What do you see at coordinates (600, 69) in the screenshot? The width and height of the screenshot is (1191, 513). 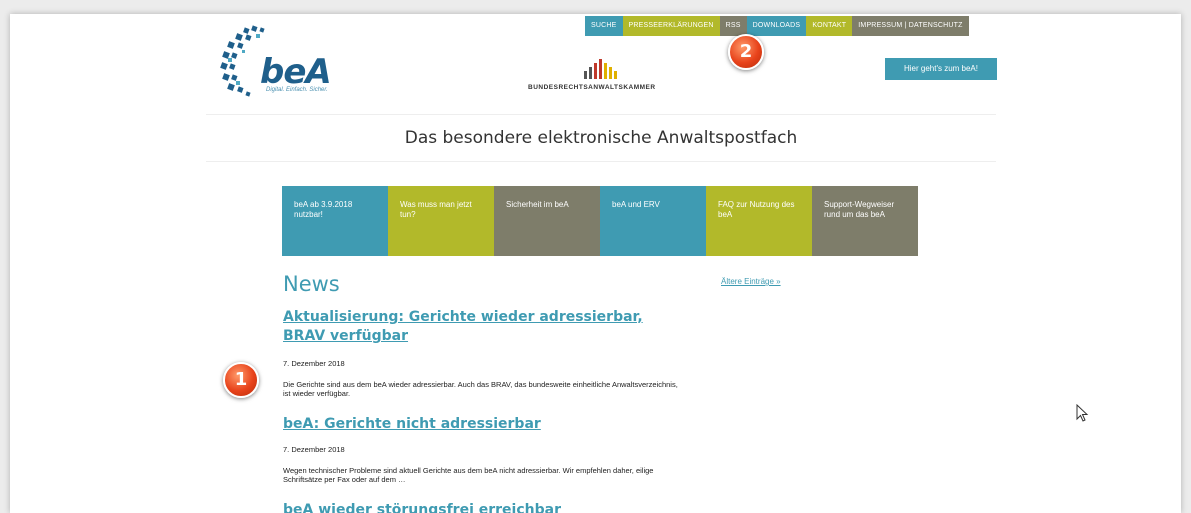 I see `brak-bars-icon` at bounding box center [600, 69].